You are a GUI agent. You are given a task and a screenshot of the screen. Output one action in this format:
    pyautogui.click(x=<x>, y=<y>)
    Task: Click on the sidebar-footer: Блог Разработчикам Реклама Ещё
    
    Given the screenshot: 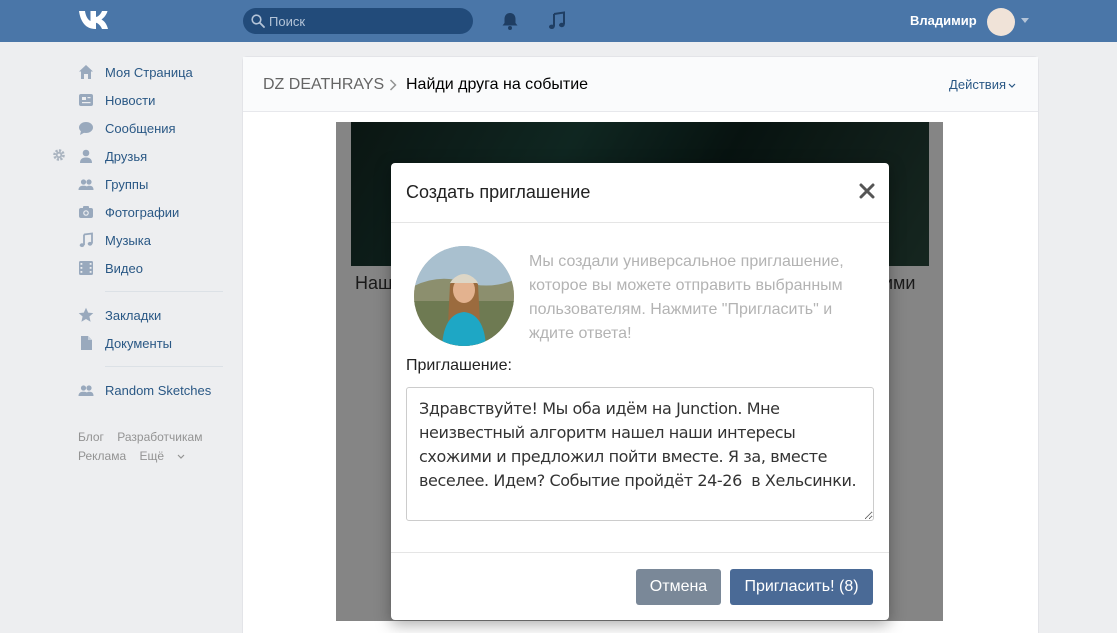 What is the action you would take?
    pyautogui.click(x=153, y=447)
    